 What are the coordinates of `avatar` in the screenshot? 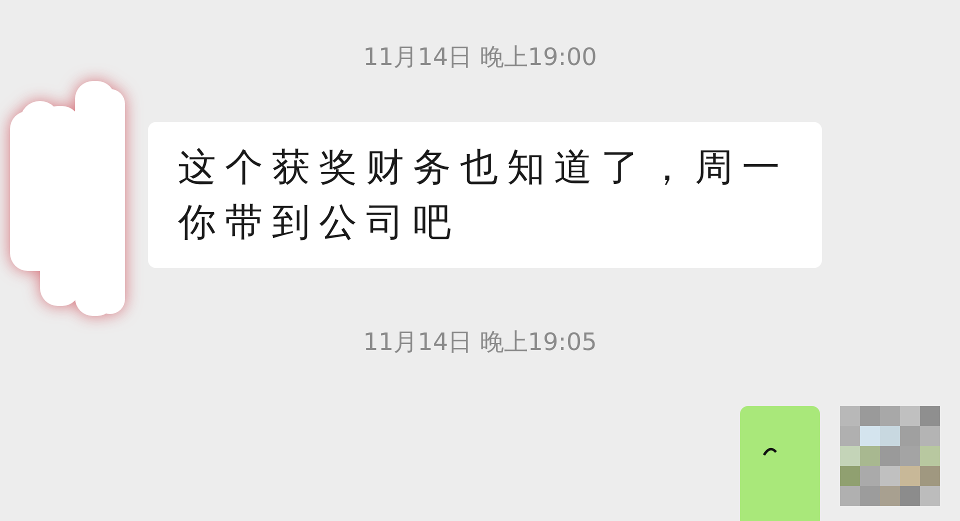 It's located at (890, 456).